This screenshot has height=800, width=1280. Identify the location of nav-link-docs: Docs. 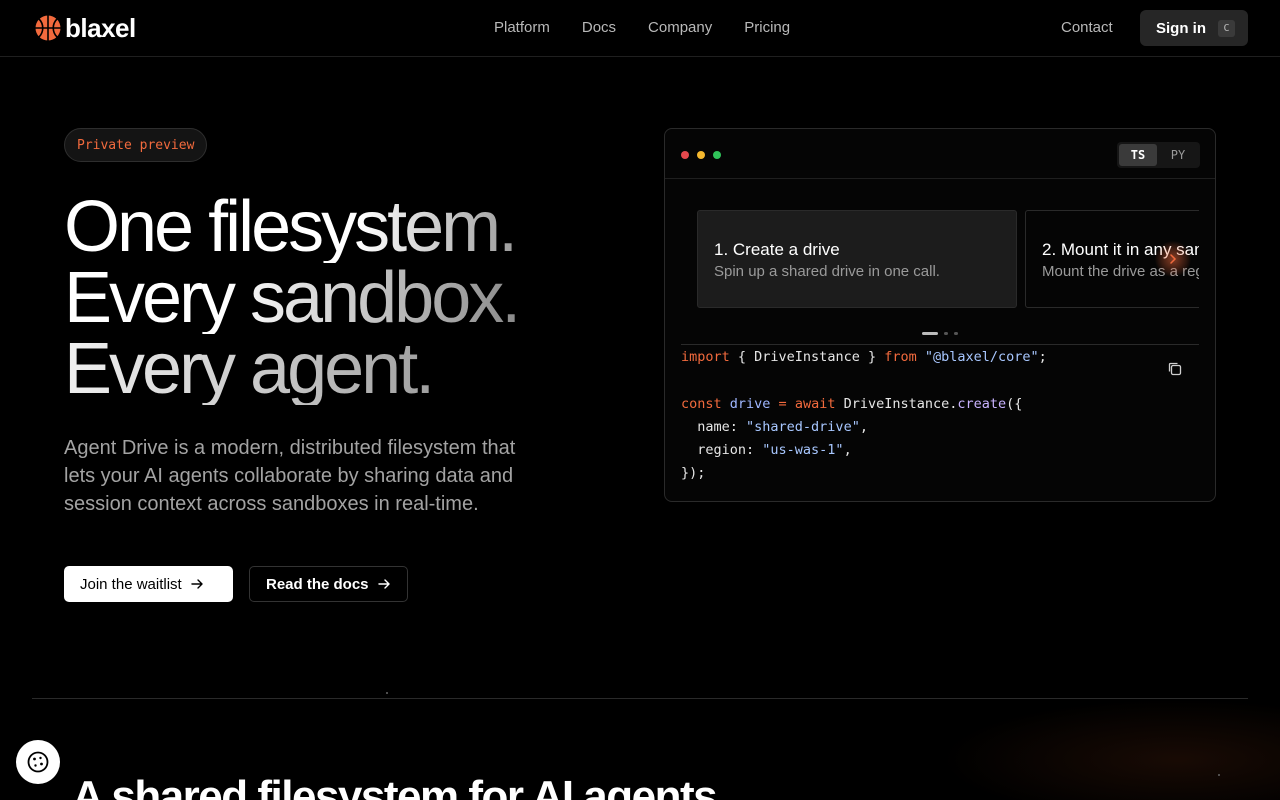
(599, 28).